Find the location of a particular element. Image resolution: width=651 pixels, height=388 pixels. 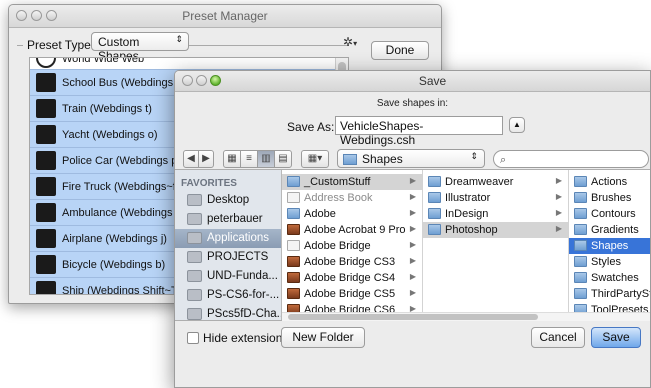

browser-item-label: Adobe is located at coordinates (320, 214).